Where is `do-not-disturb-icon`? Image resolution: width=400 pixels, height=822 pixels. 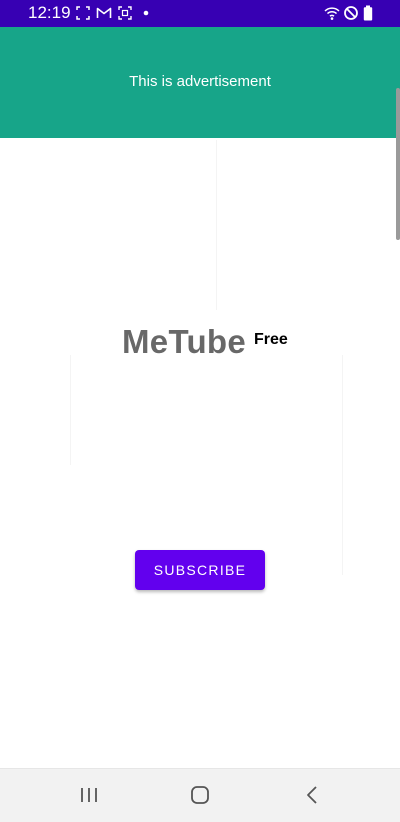
do-not-disturb-icon is located at coordinates (351, 13).